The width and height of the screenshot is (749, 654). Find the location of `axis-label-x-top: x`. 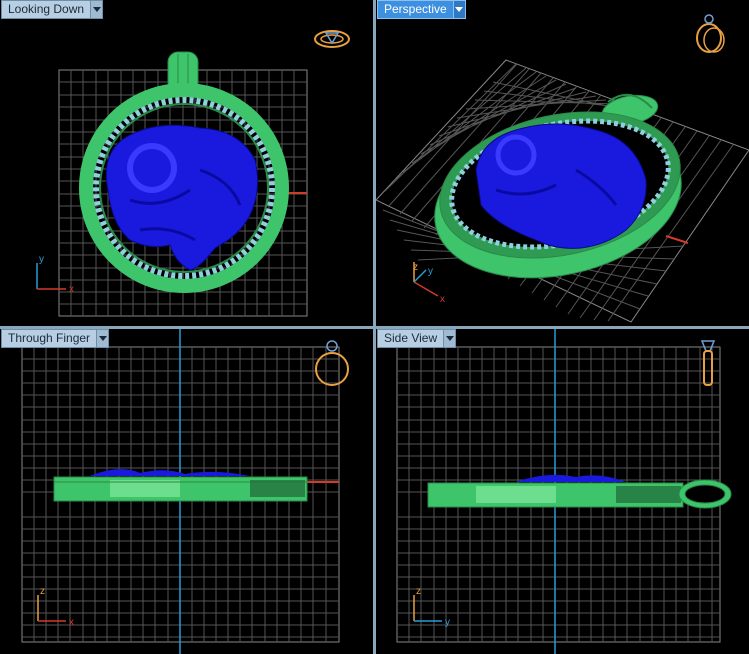

axis-label-x-top: x is located at coordinates (71, 289).